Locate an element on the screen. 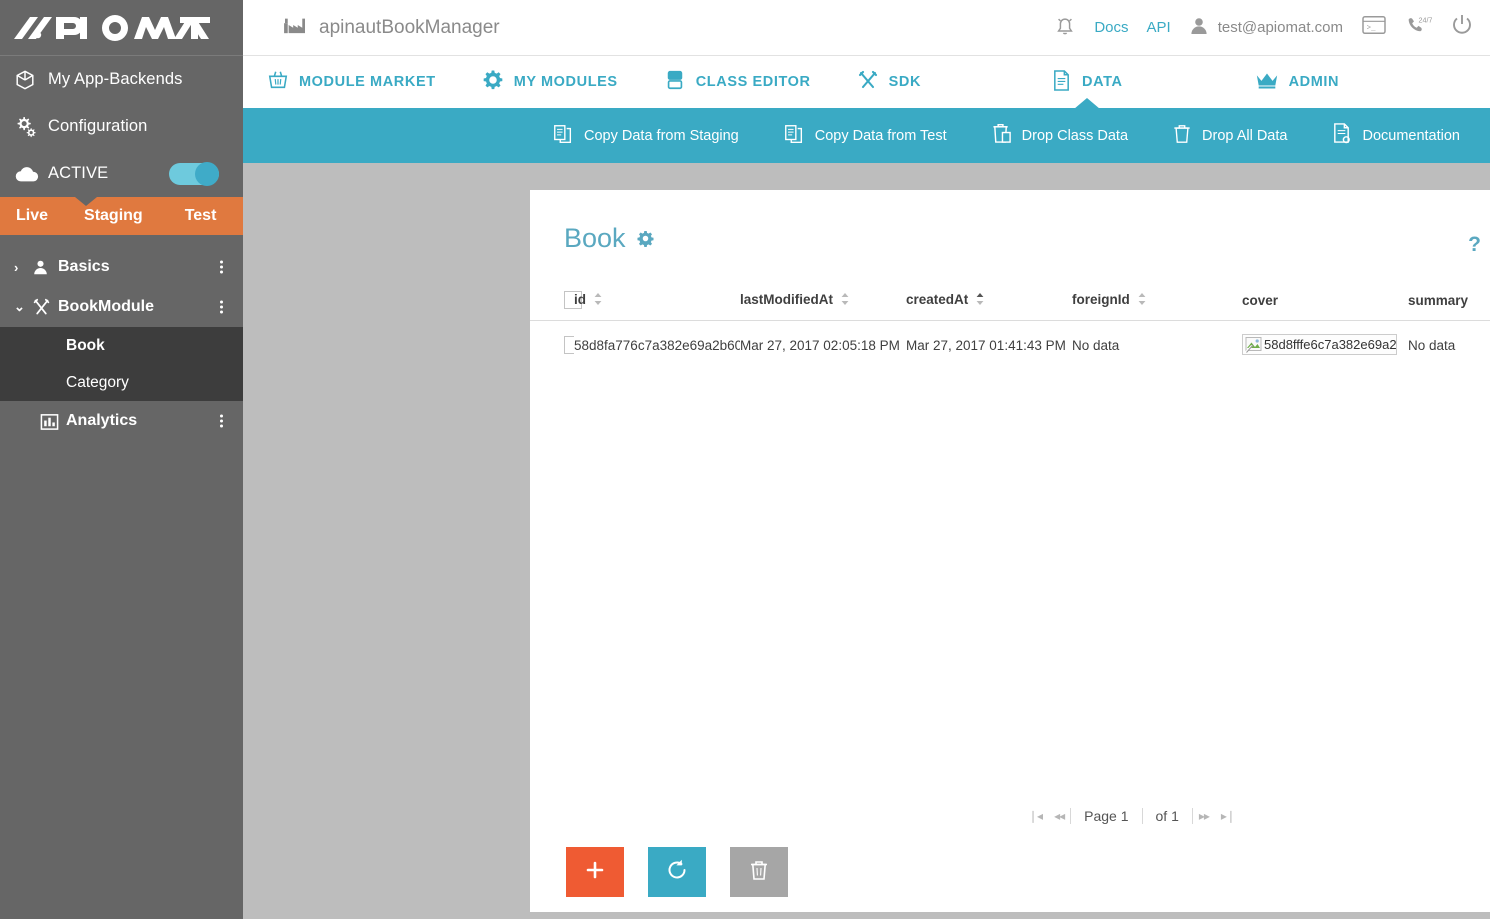  topbar-right: Docs API test@apiomat.com >_ 24/7 is located at coordinates (1264, 27).